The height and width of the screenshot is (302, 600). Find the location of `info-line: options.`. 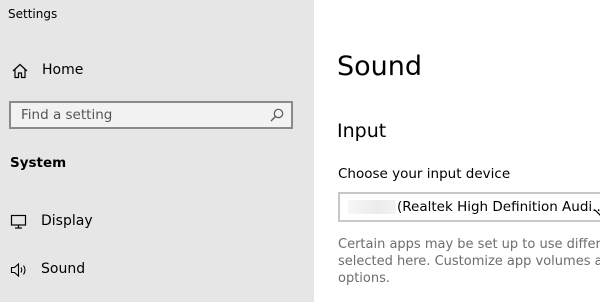

info-line: options. is located at coordinates (364, 278).